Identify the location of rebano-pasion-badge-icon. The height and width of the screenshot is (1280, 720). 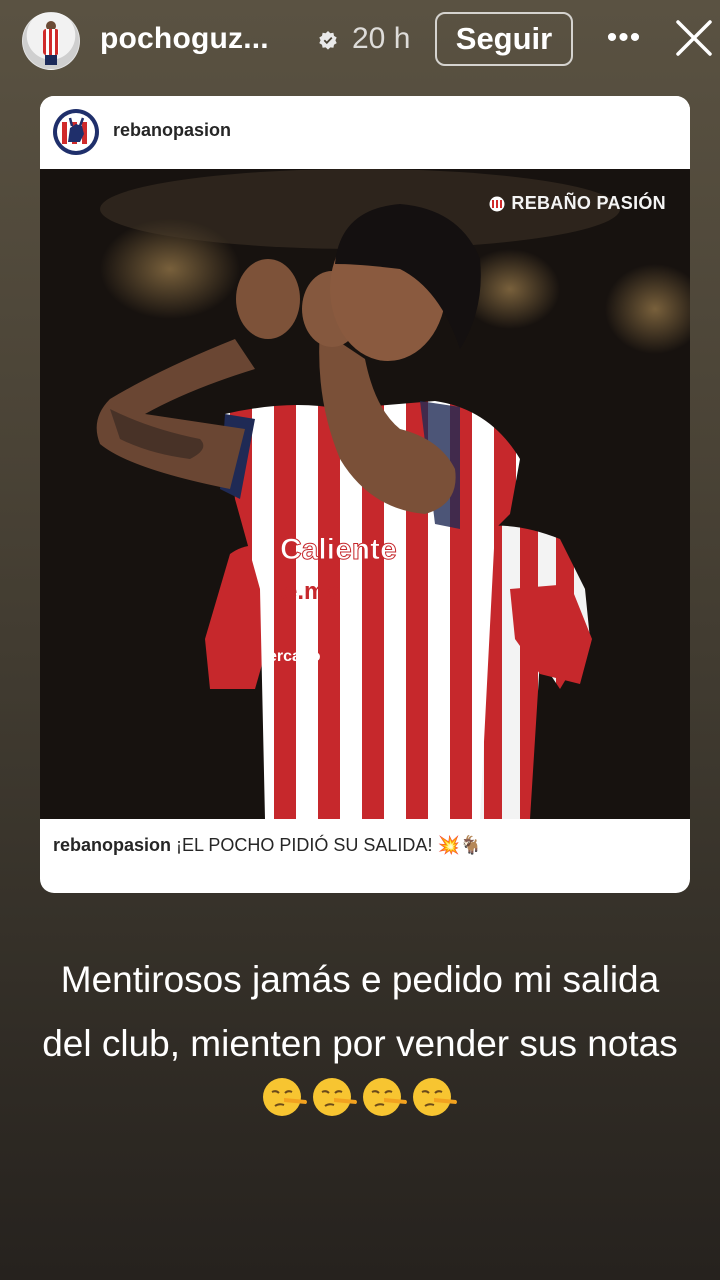
(497, 203).